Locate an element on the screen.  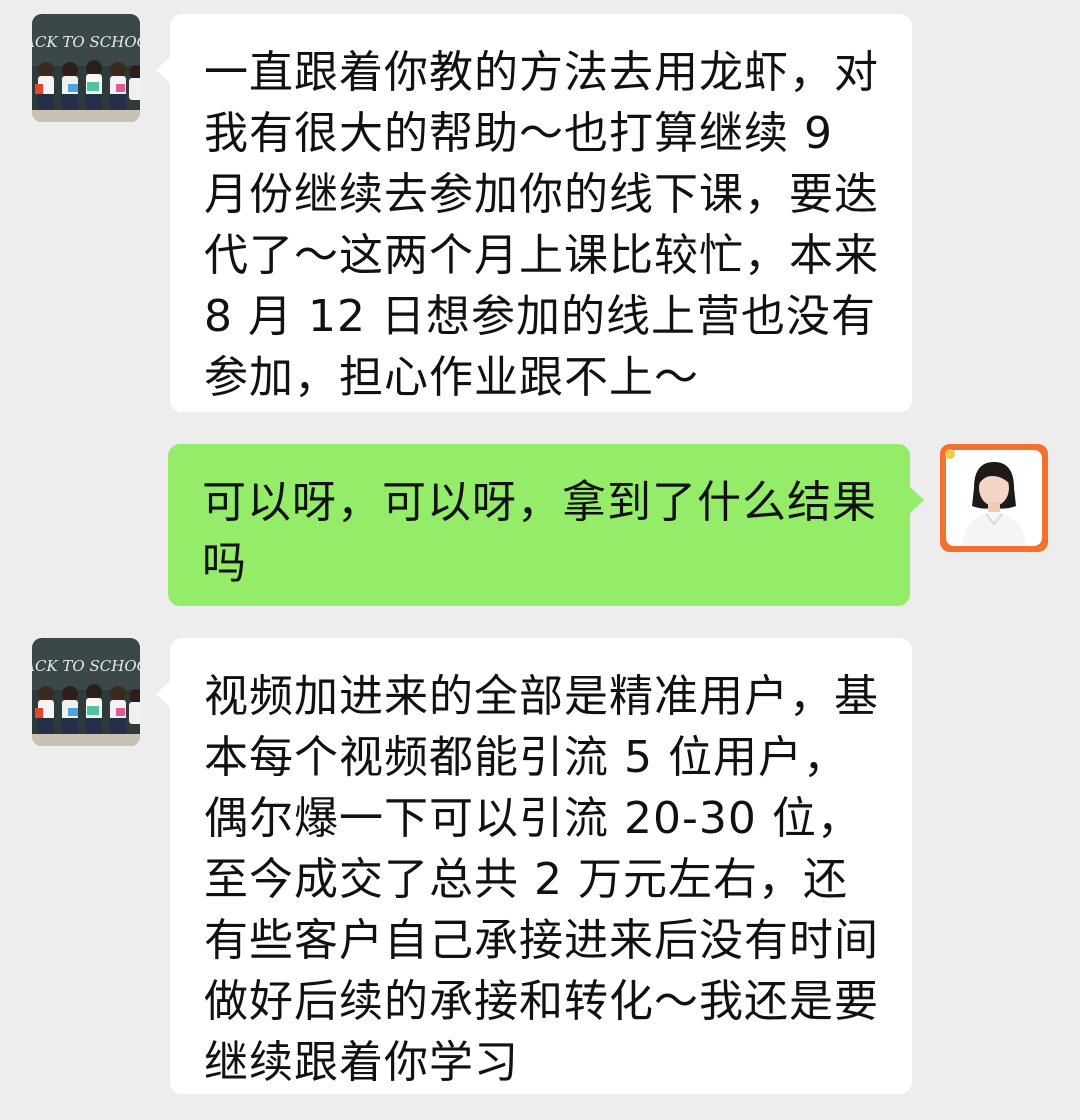
self-avatar is located at coordinates (994, 498).